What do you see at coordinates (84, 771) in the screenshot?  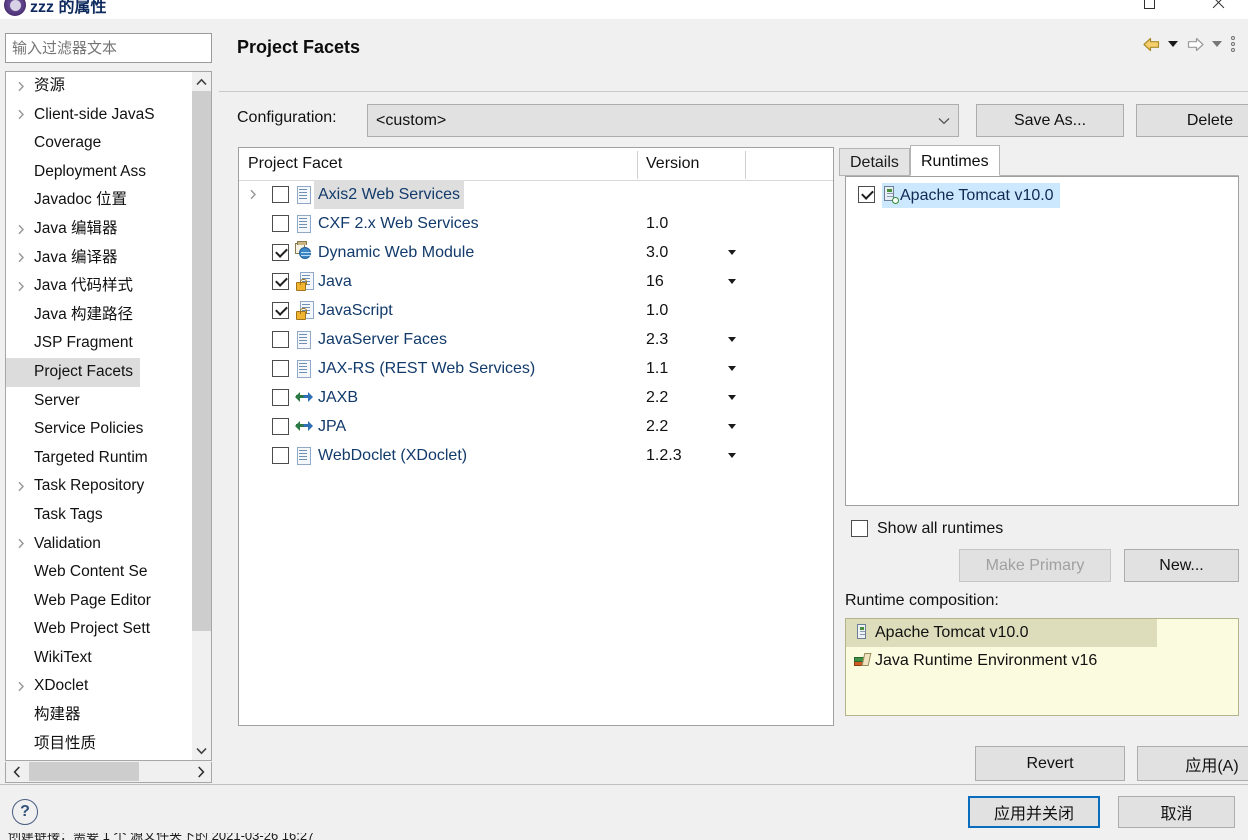 I see `sidebar-hscroll-thumb` at bounding box center [84, 771].